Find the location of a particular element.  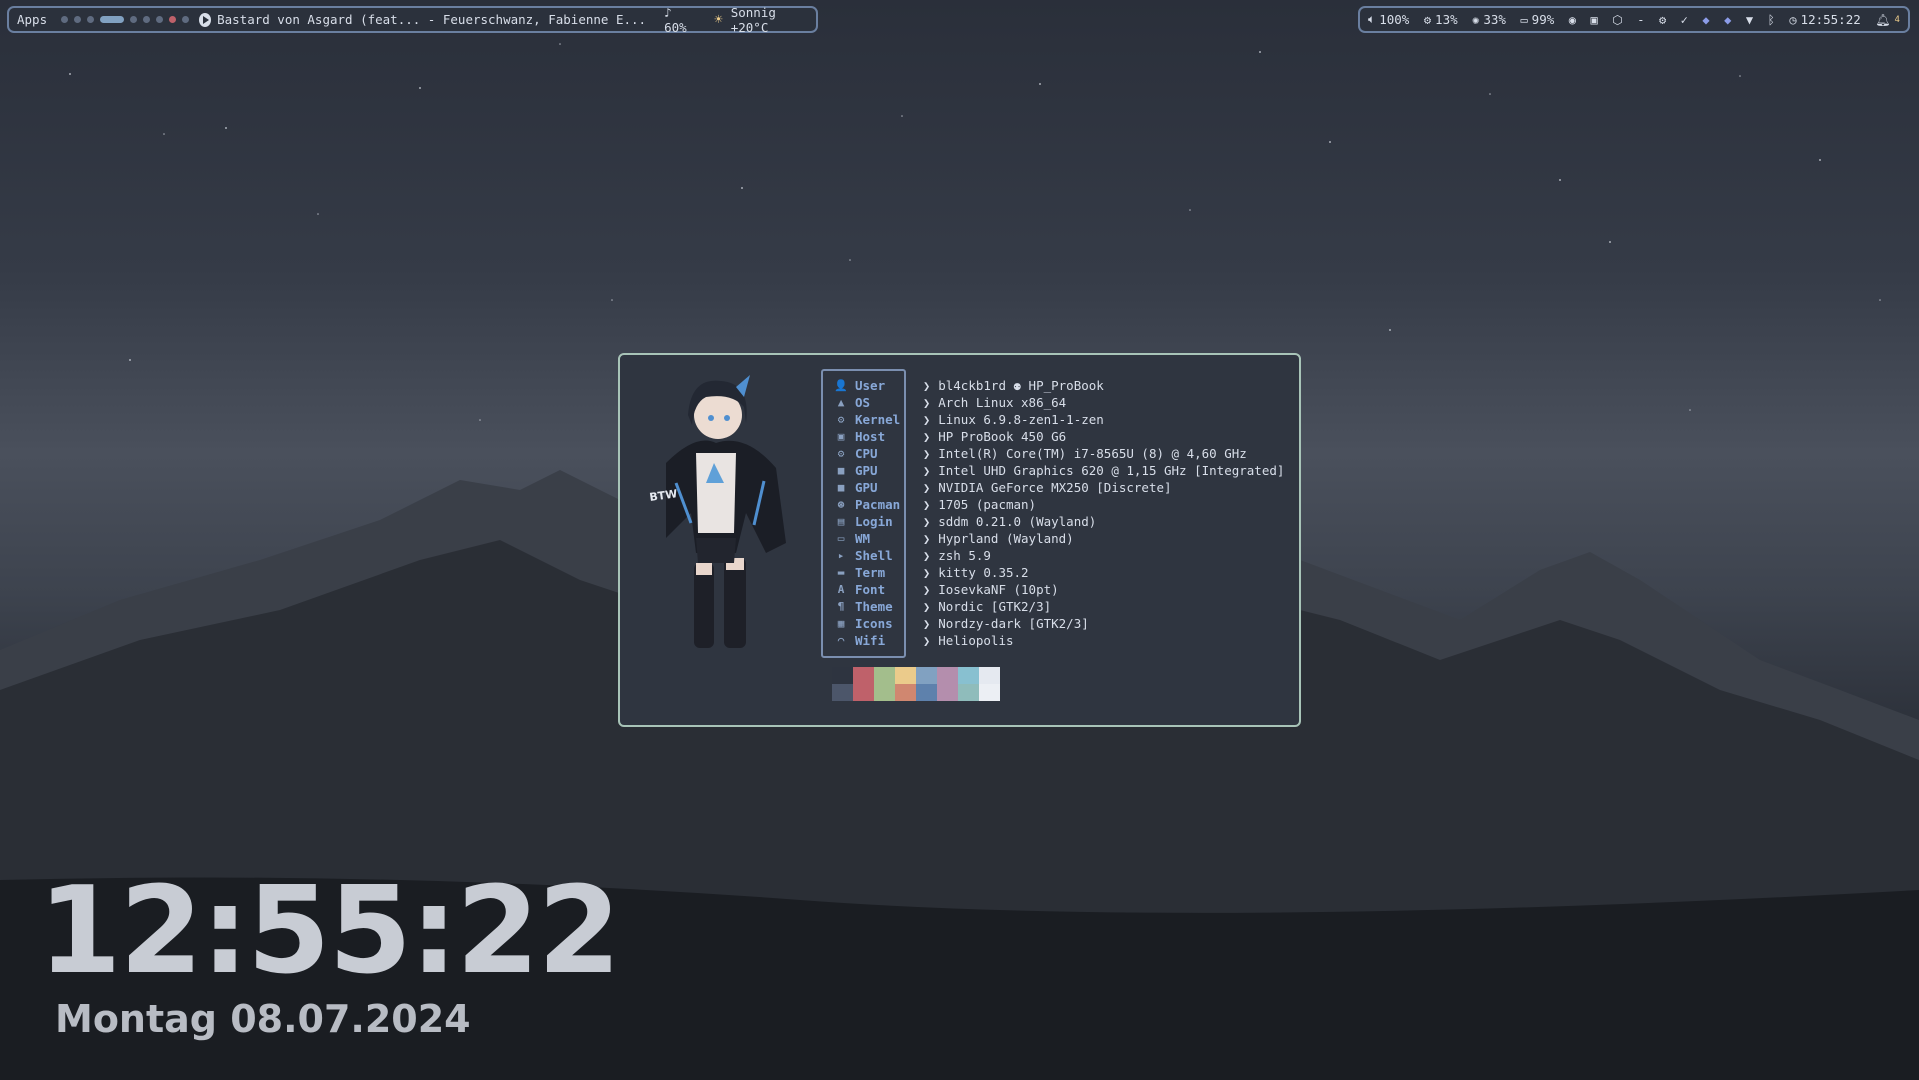

info-label-row: ¶ Theme is located at coordinates (868, 606).